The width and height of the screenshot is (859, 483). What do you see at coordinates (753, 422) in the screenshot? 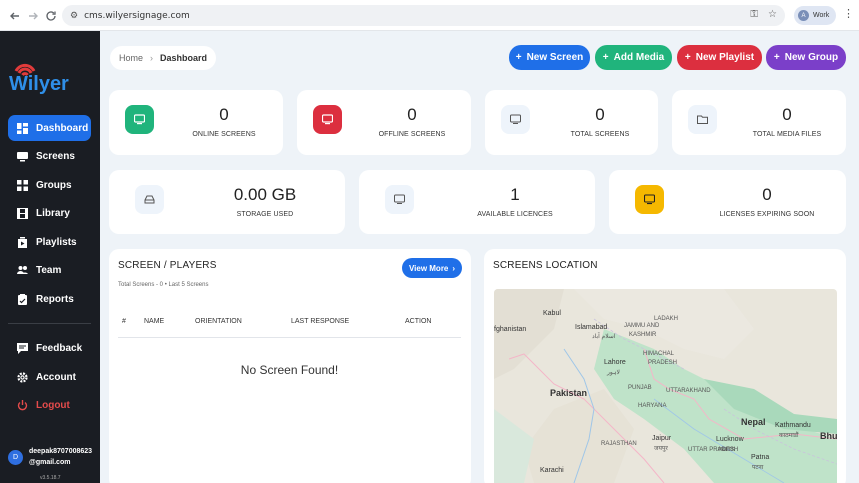
I see `map-label: Nepal` at bounding box center [753, 422].